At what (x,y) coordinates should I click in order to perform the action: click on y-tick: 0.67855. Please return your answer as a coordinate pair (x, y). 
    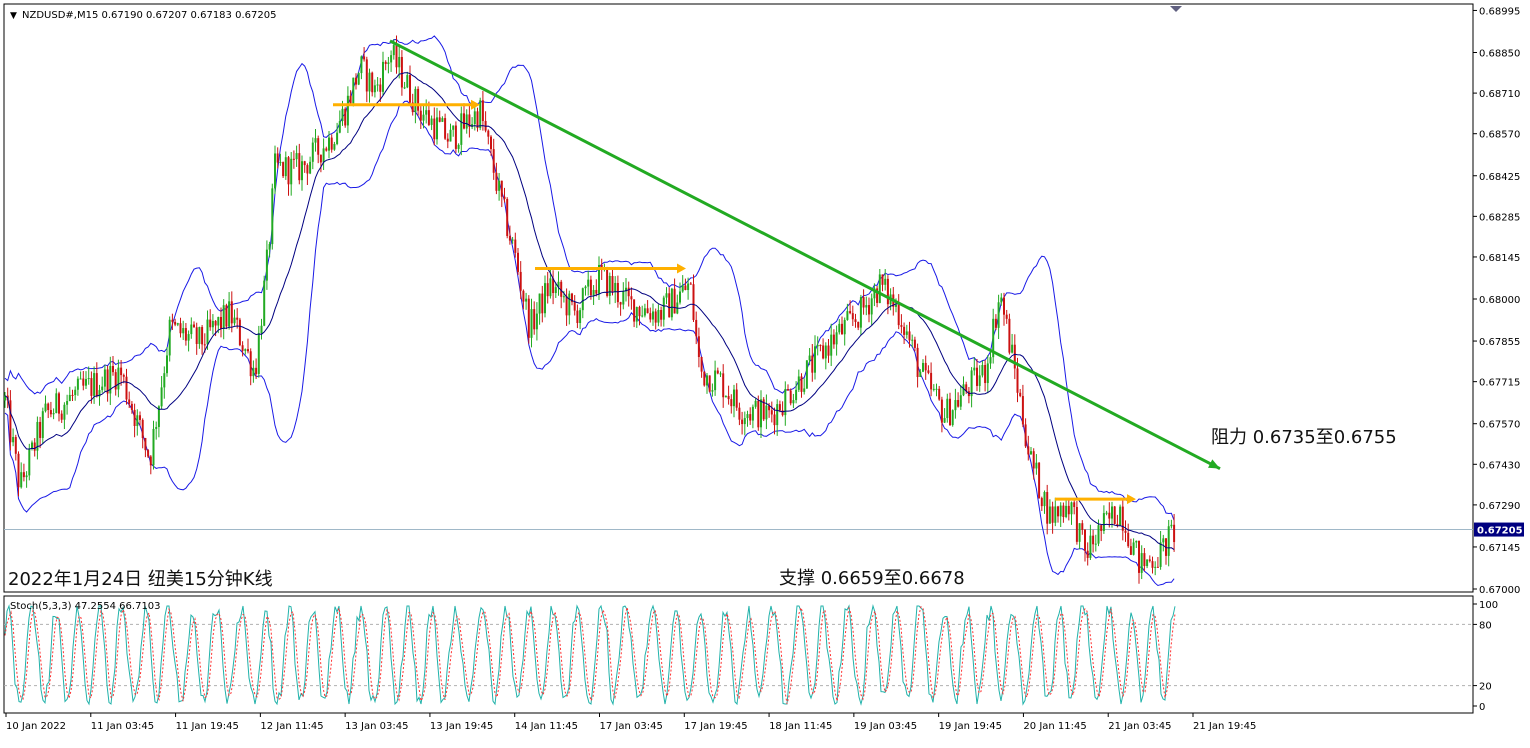
    Looking at the image, I should click on (1496, 342).